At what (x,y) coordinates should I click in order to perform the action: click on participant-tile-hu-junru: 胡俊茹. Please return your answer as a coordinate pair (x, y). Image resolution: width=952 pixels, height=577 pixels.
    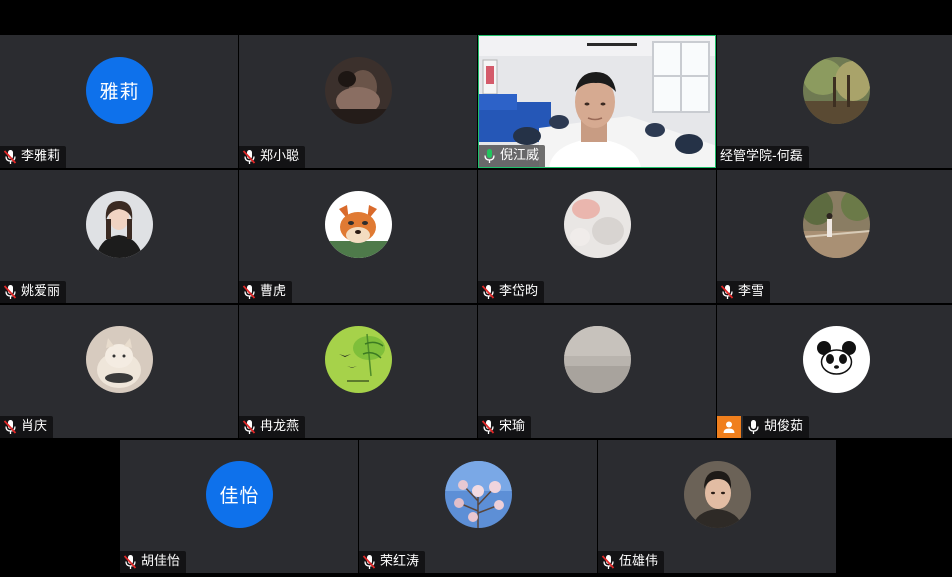
    Looking at the image, I should click on (834, 371).